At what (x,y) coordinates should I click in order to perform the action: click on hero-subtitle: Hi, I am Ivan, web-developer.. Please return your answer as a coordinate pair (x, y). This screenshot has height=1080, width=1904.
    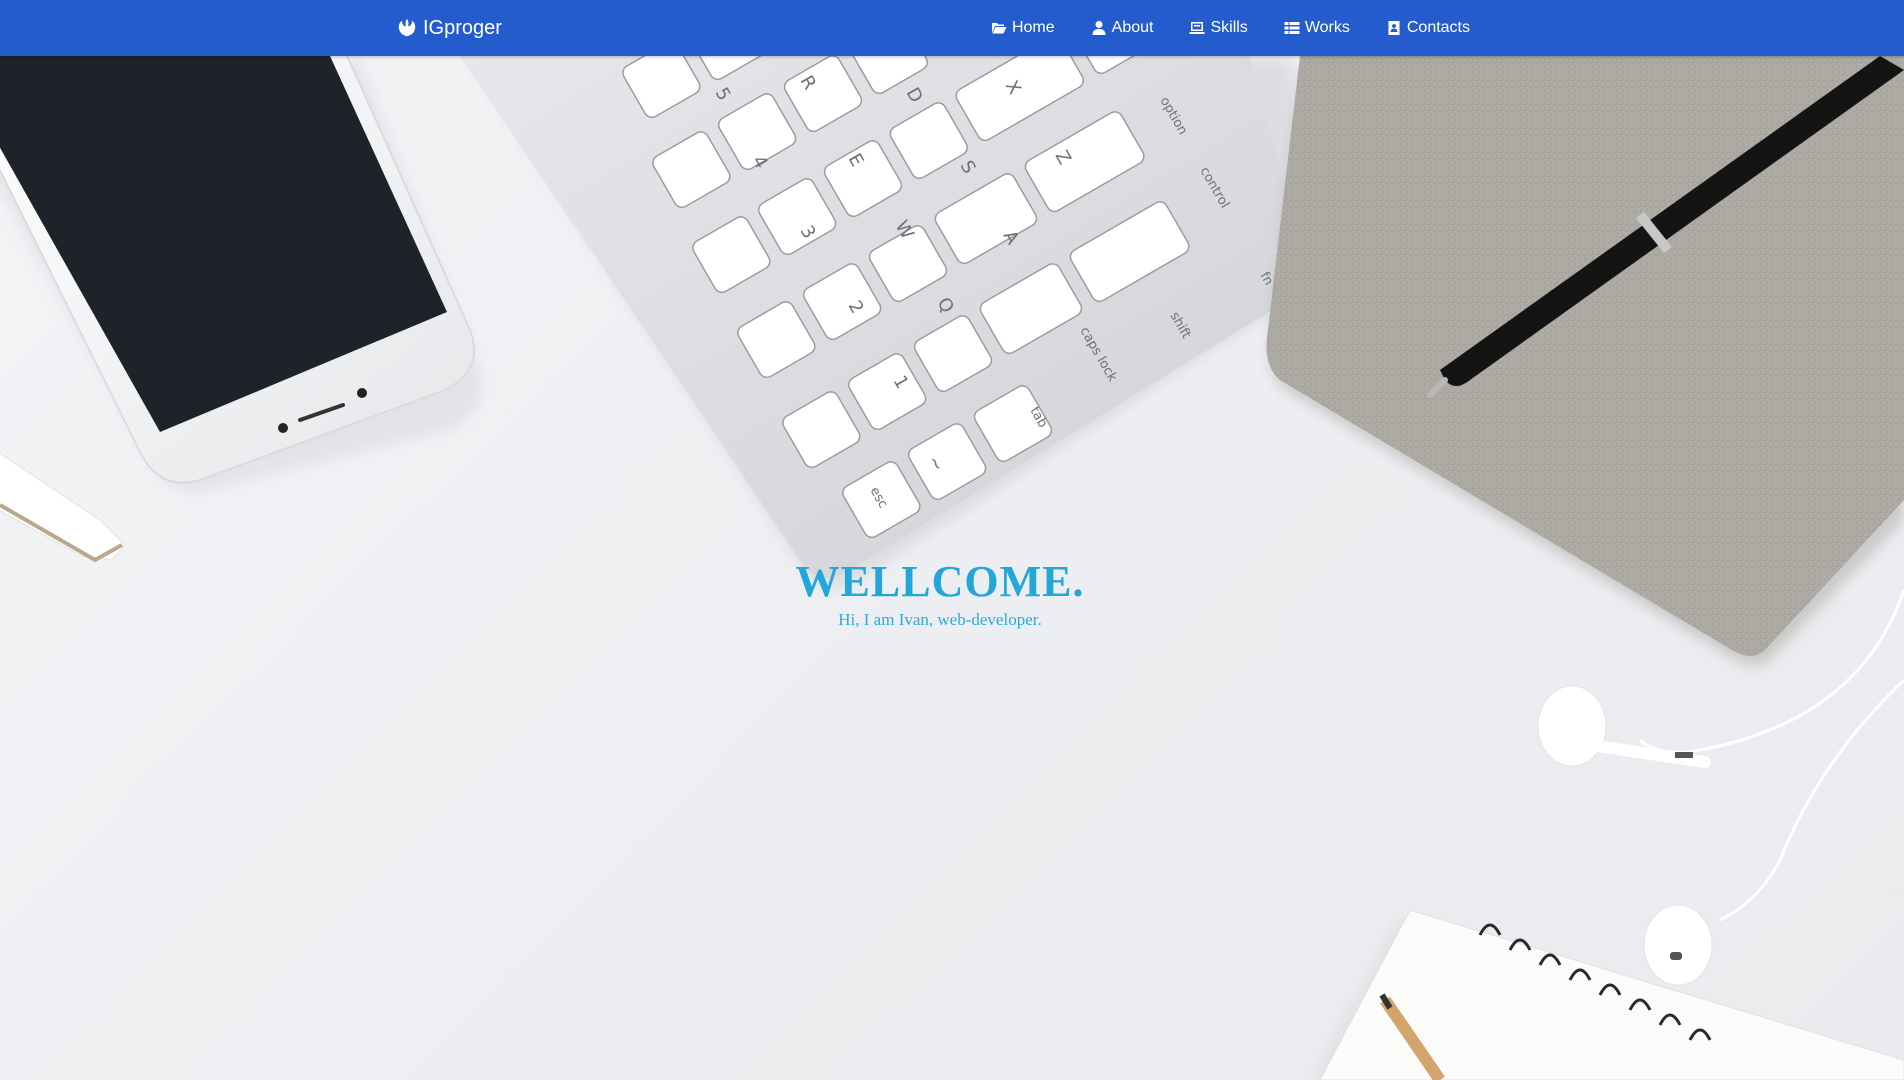
    Looking at the image, I should click on (940, 619).